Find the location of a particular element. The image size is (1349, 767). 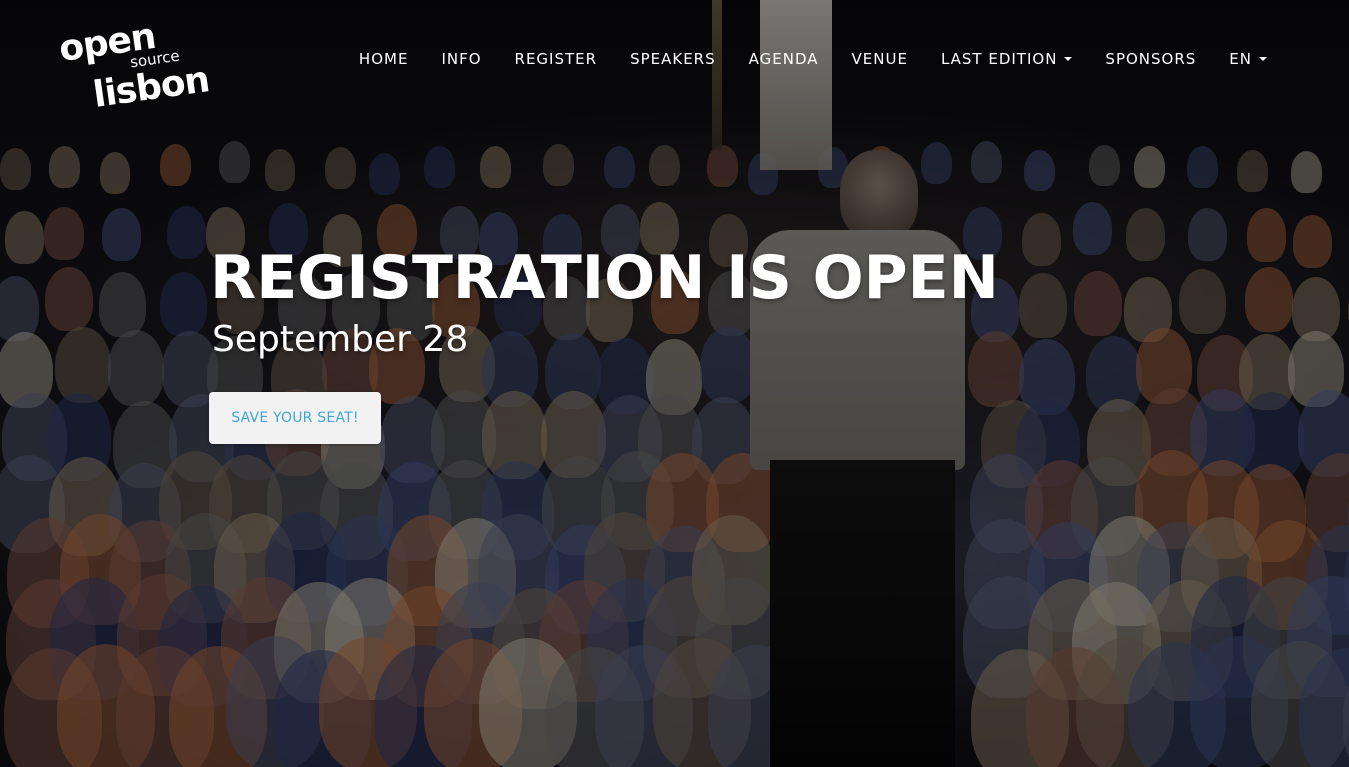

nav-item-label: LAST EDITION is located at coordinates (999, 59).